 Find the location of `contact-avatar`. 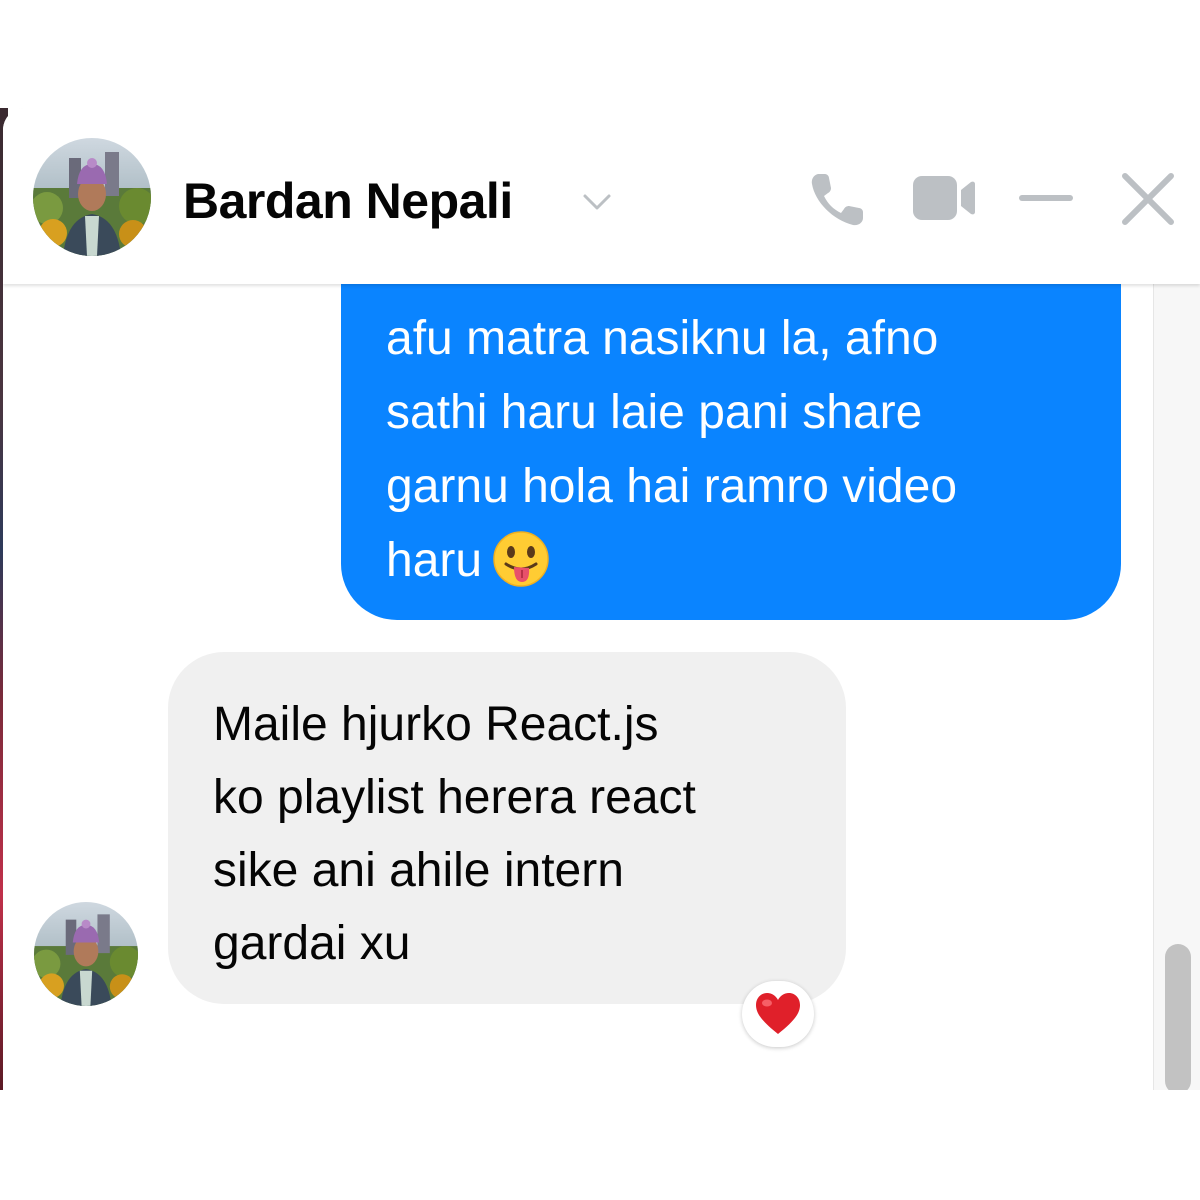

contact-avatar is located at coordinates (92, 197).